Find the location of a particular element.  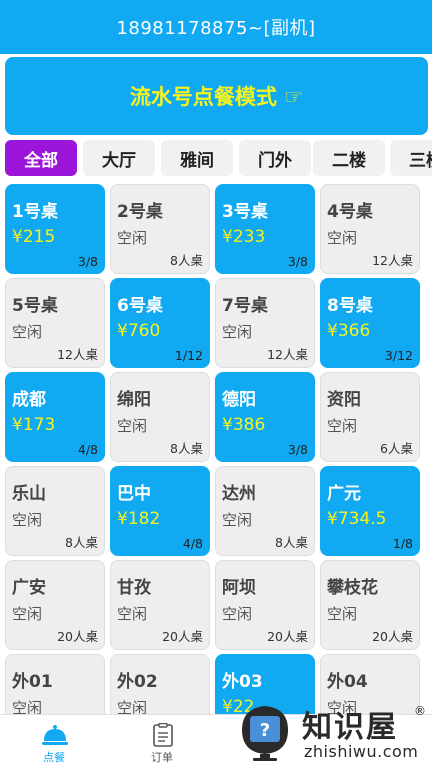

table-card: 外01 空闲 is located at coordinates (55, 684).